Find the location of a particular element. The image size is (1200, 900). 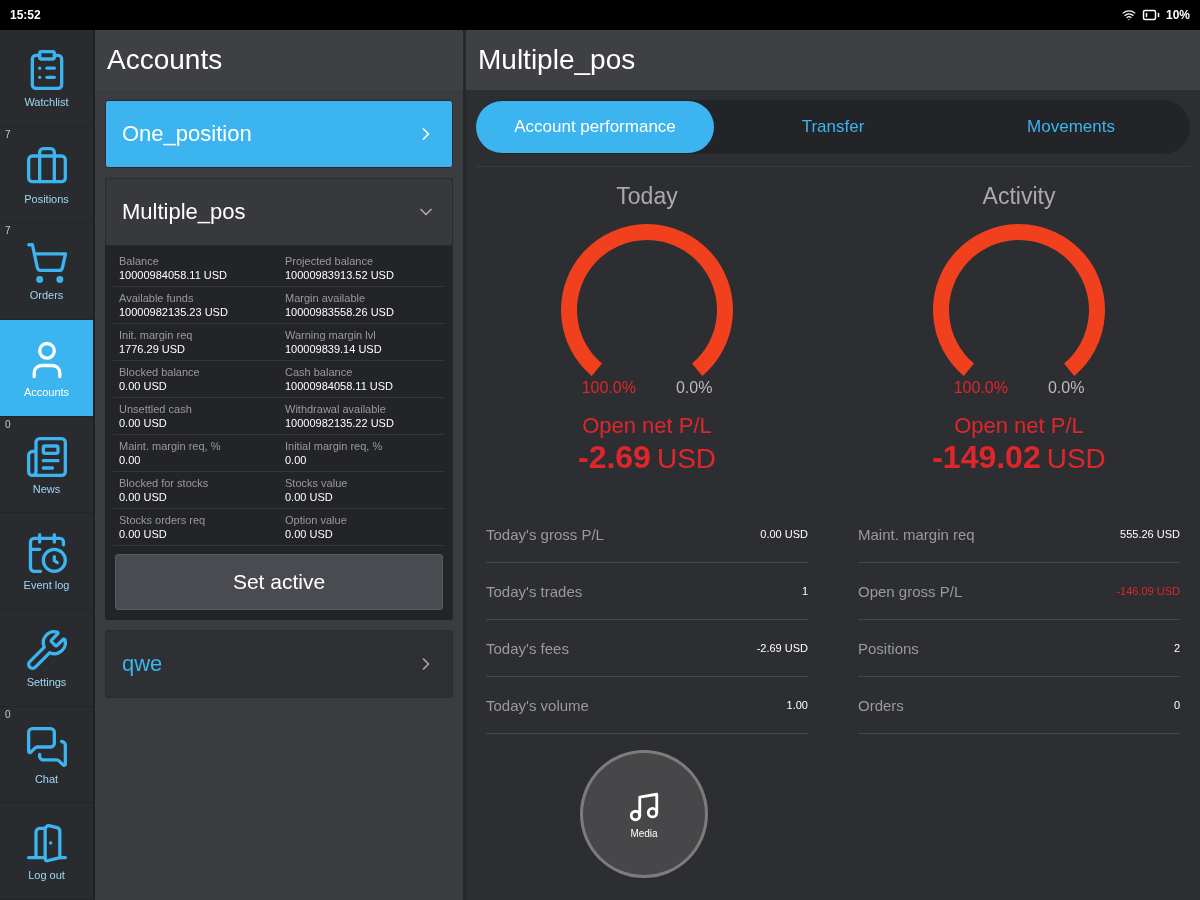

pl-amount: -2.69 is located at coordinates (614, 457).